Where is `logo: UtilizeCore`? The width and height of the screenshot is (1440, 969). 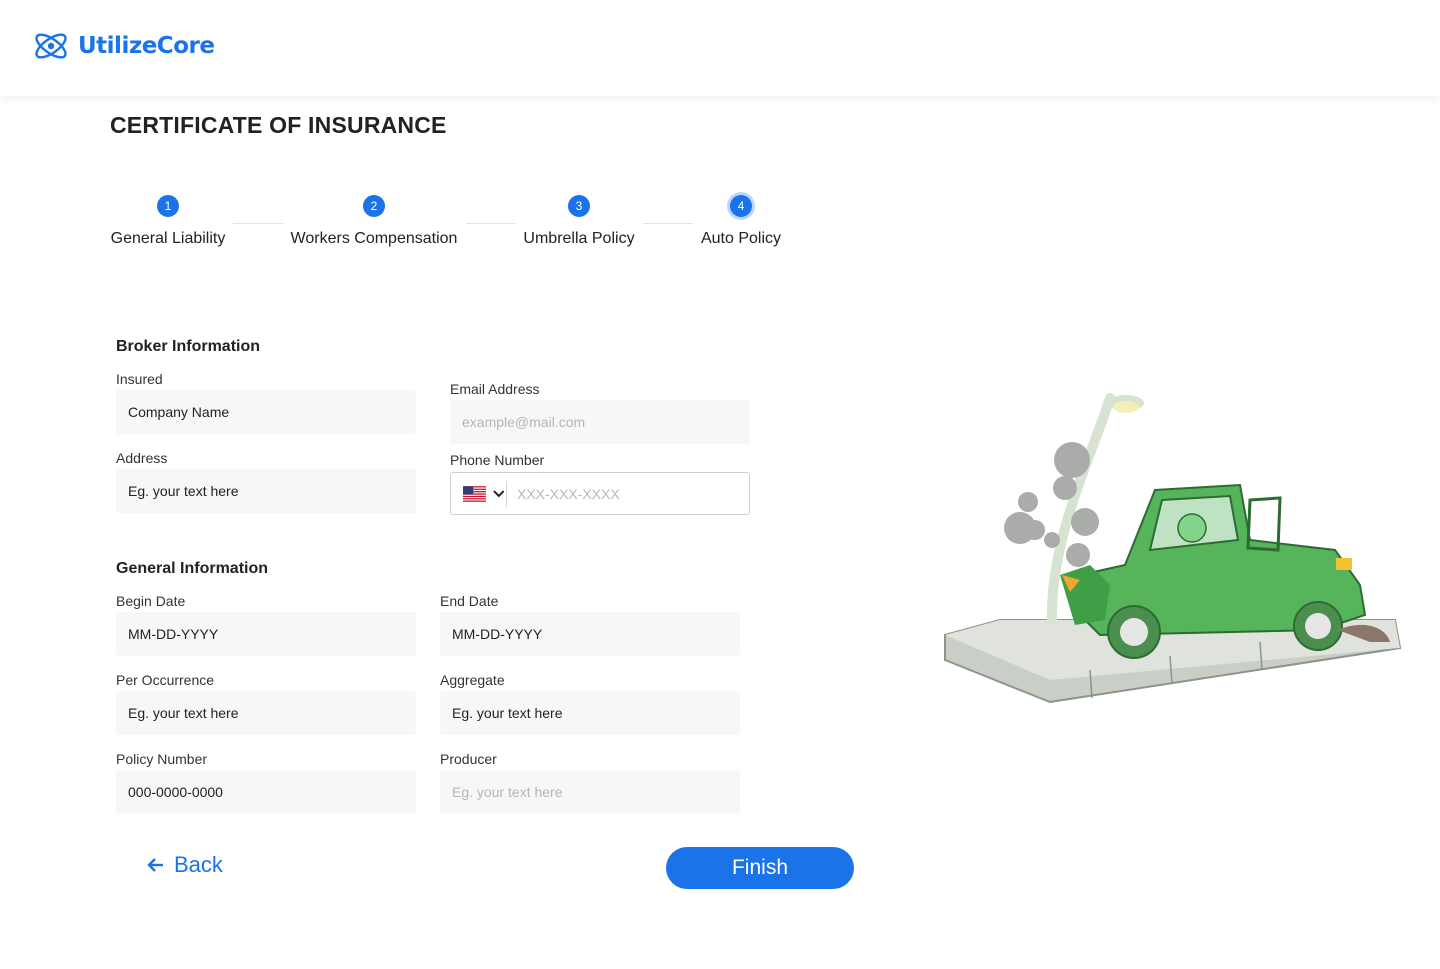 logo: UtilizeCore is located at coordinates (123, 46).